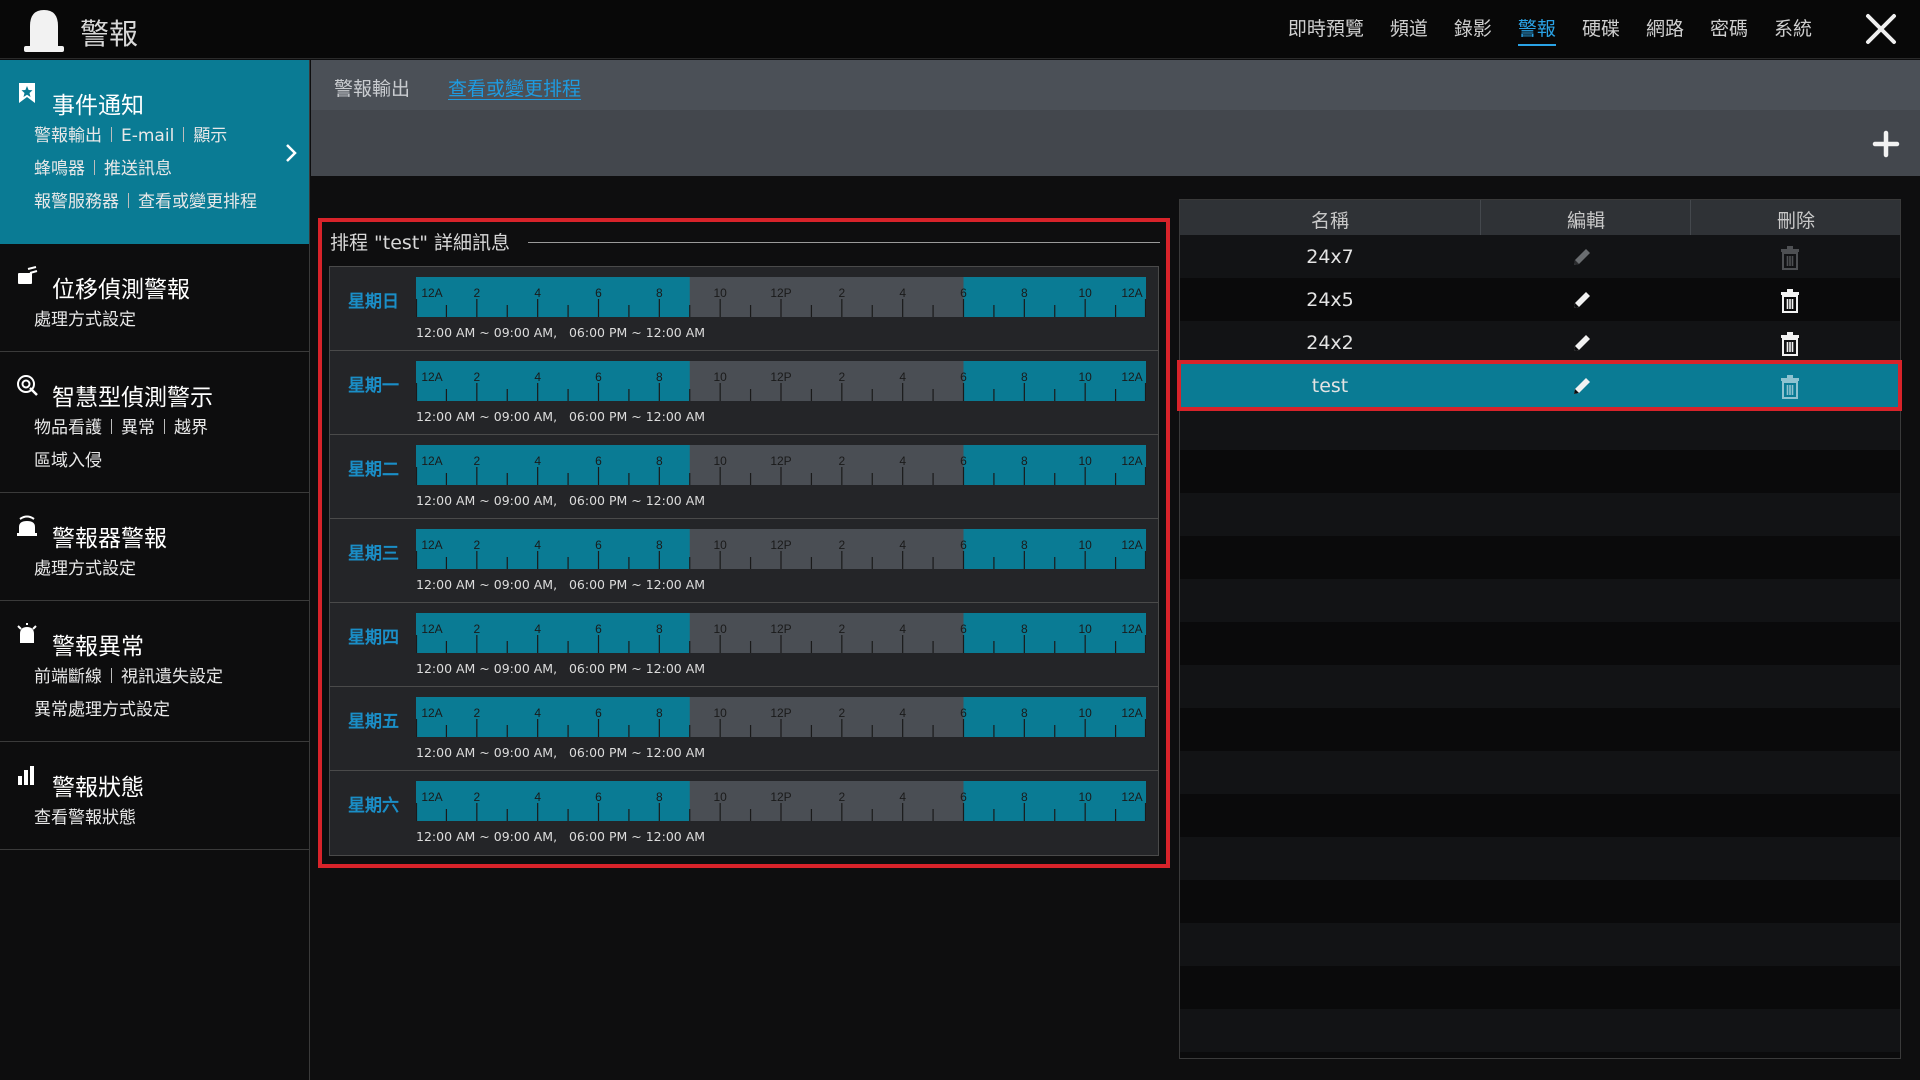 This screenshot has width=1920, height=1080. I want to click on chevron-right-icon, so click(291, 153).